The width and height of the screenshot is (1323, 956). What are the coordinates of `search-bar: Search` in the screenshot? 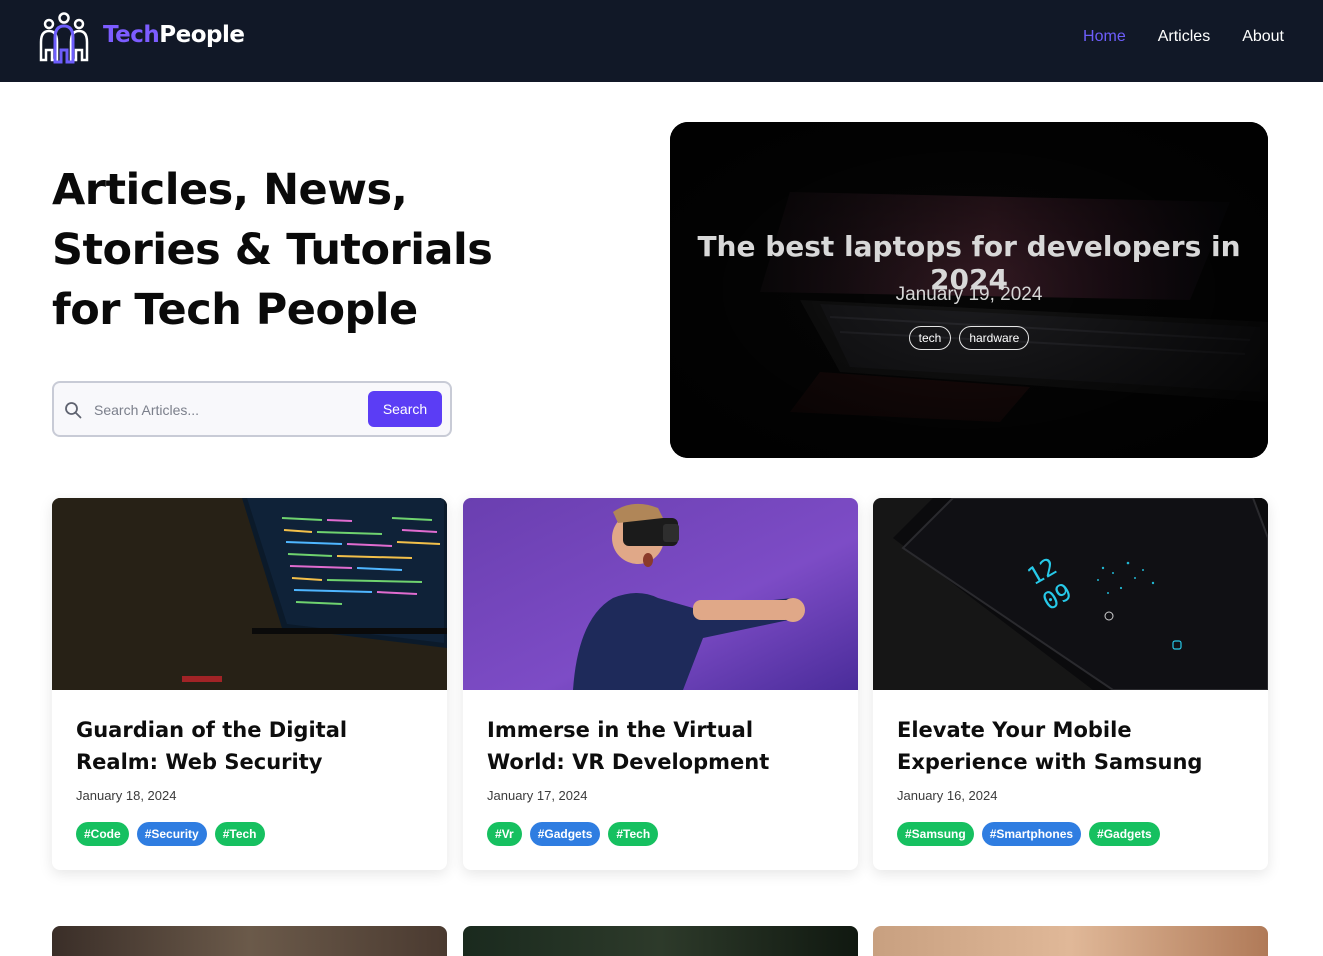 It's located at (252, 409).